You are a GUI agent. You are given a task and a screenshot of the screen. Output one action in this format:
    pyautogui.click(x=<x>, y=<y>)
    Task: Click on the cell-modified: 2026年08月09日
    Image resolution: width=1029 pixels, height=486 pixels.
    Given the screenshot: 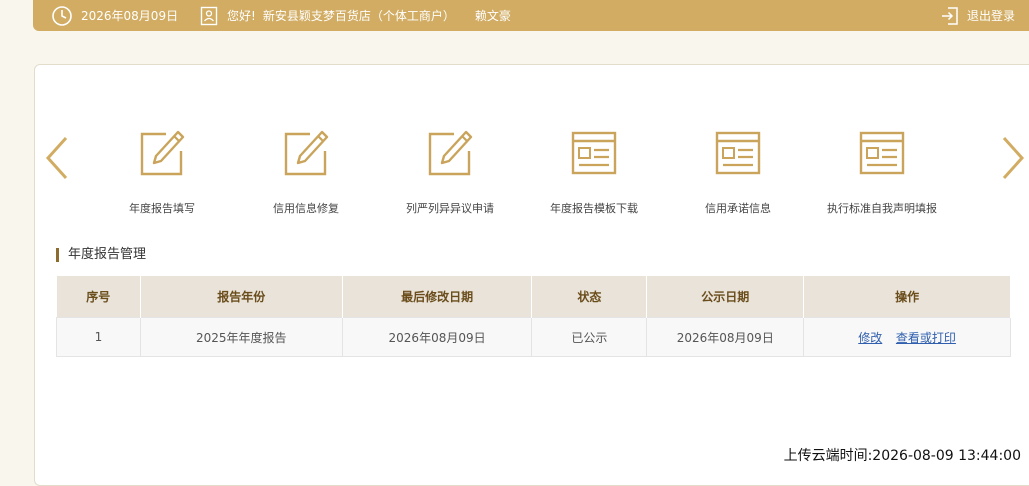 What is the action you would take?
    pyautogui.click(x=437, y=337)
    